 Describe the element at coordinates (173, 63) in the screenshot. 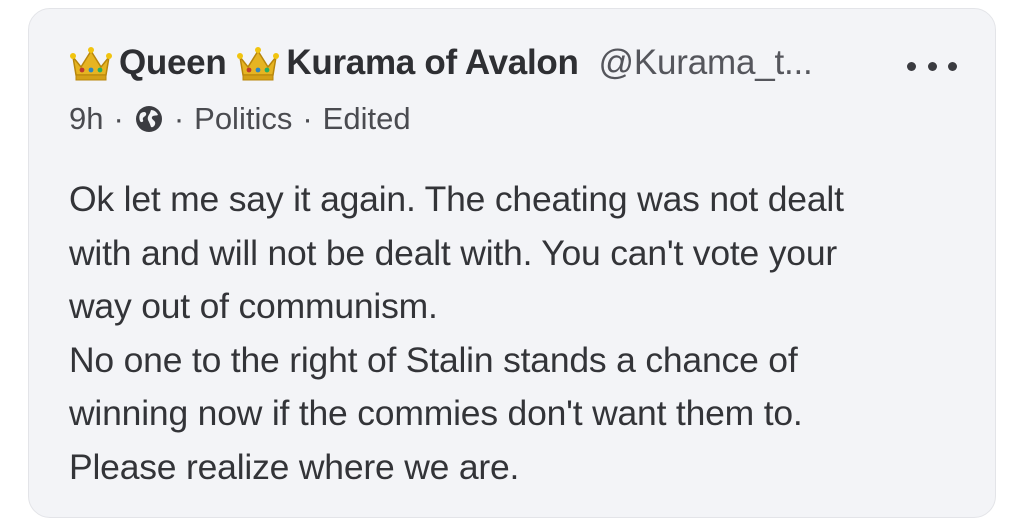

I see `author-name-part1: Queen` at that location.